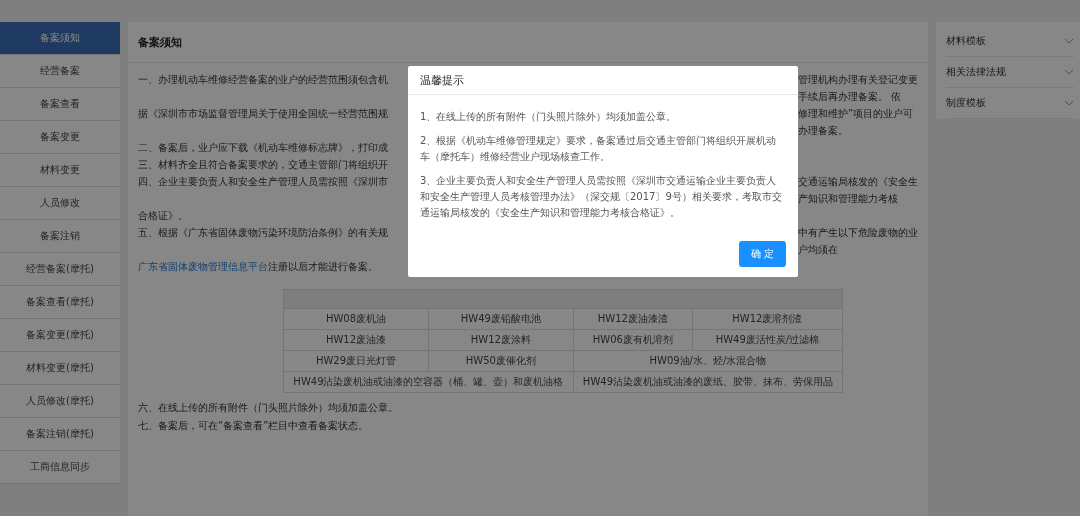 The width and height of the screenshot is (1080, 516). Describe the element at coordinates (858, 241) in the screenshot. I see `notice-text: 中有产生以下危险废物的业户均须在` at that location.